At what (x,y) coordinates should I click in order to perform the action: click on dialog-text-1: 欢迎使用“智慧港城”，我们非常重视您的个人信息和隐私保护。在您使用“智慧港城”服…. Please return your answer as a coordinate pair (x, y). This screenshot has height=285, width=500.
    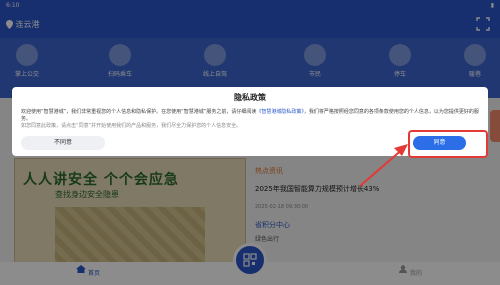
    Looking at the image, I should click on (139, 112).